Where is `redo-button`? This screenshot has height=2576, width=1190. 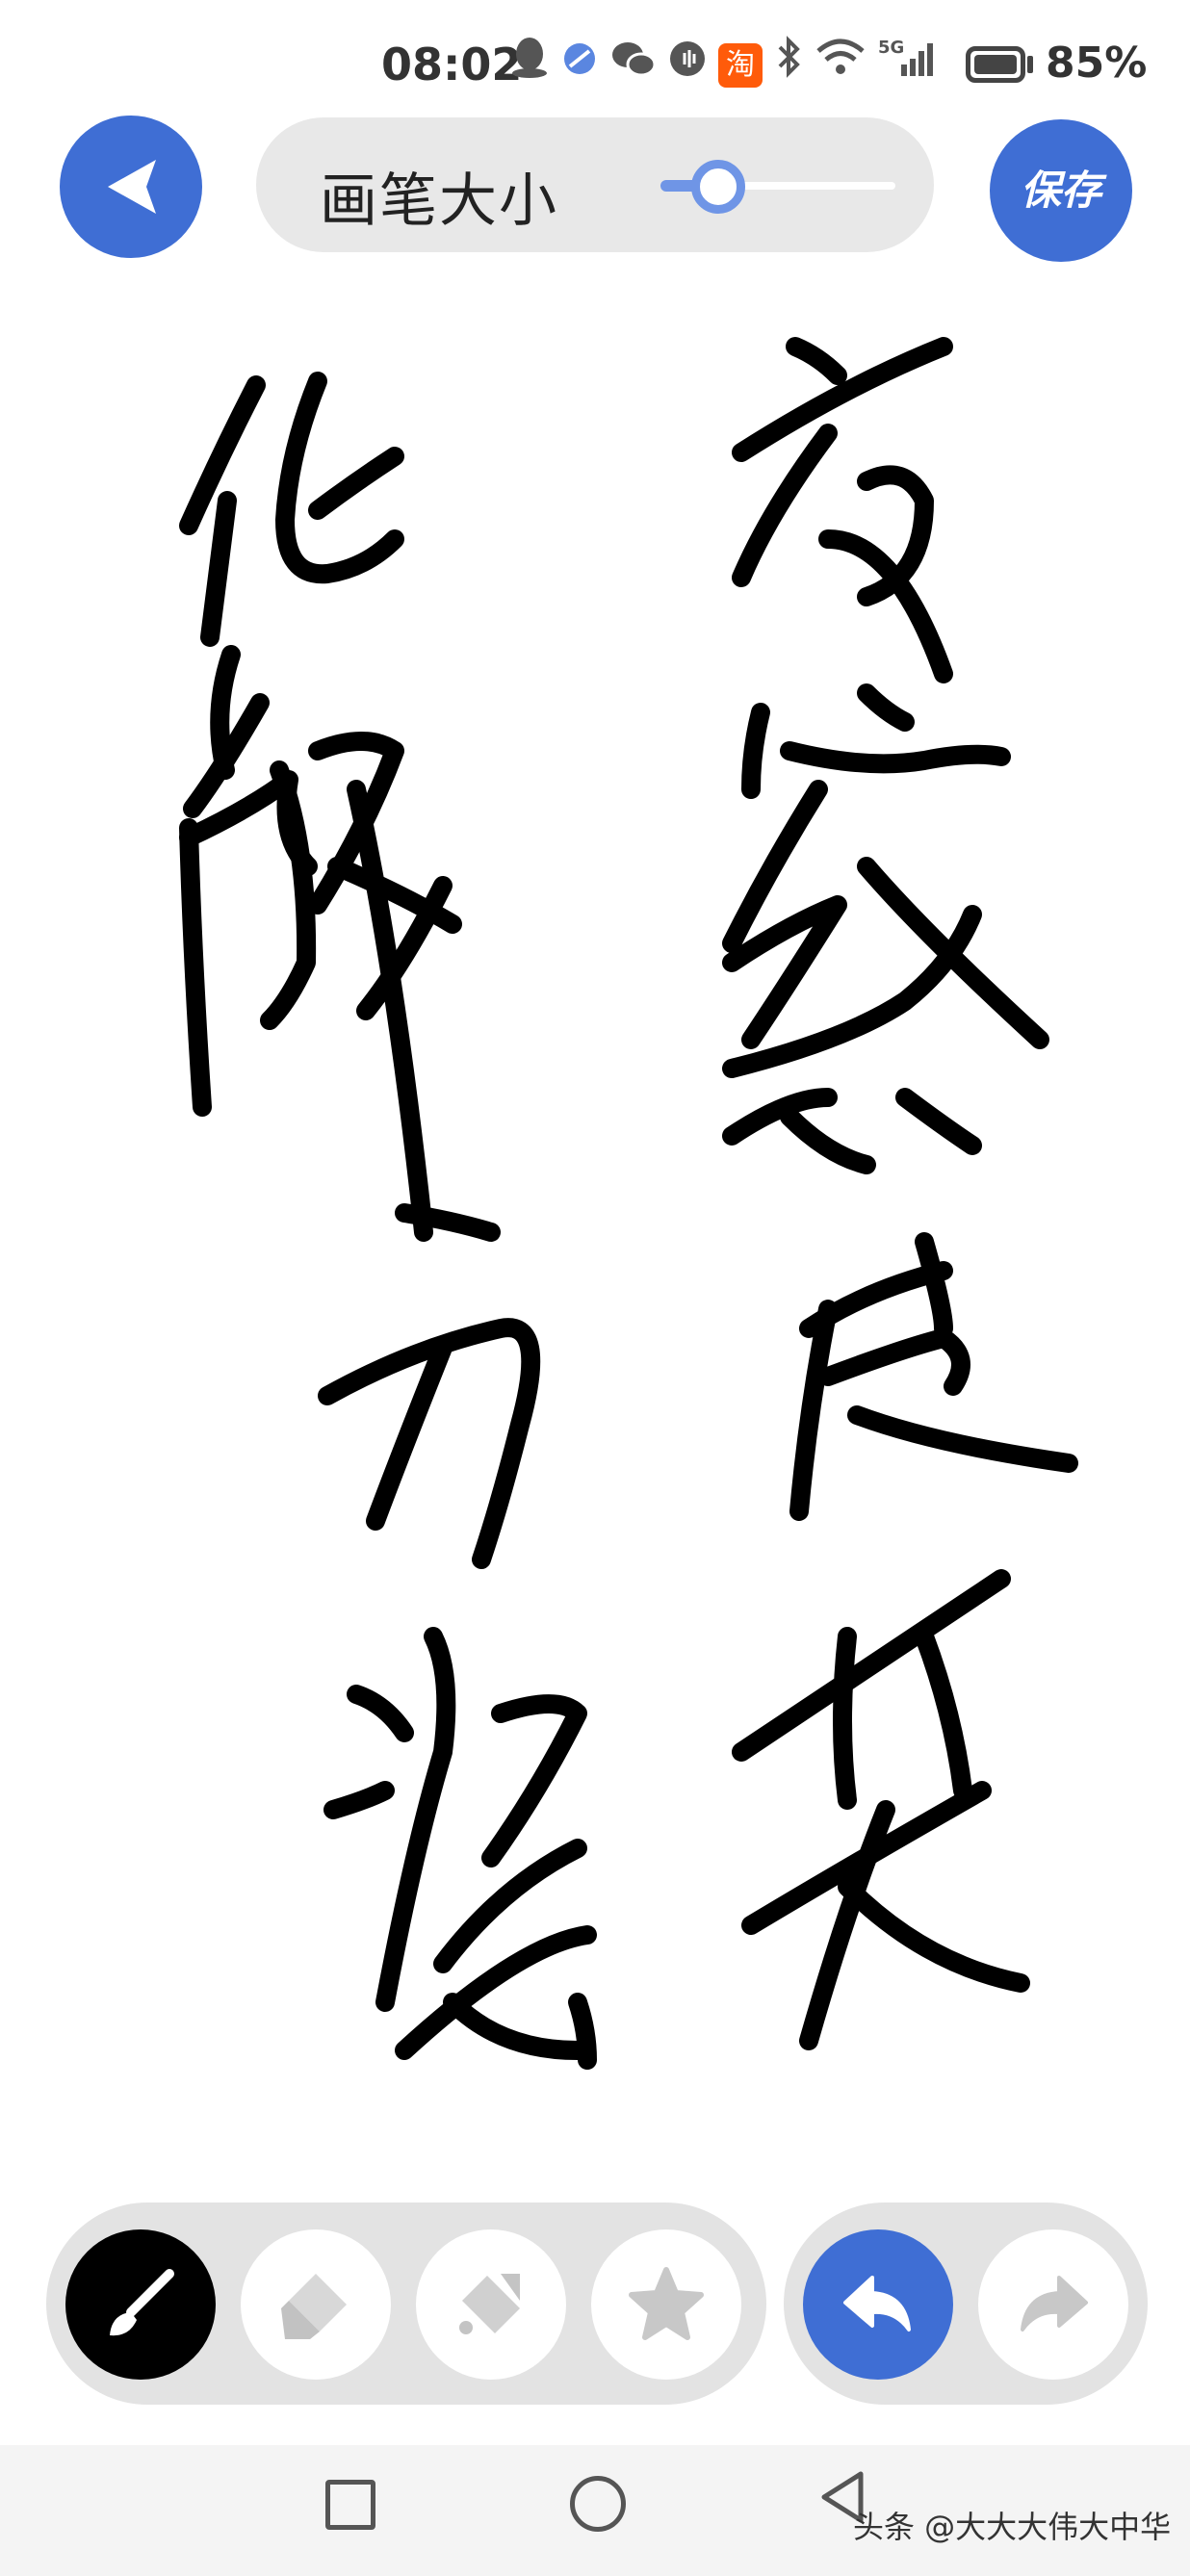
redo-button is located at coordinates (1053, 2304).